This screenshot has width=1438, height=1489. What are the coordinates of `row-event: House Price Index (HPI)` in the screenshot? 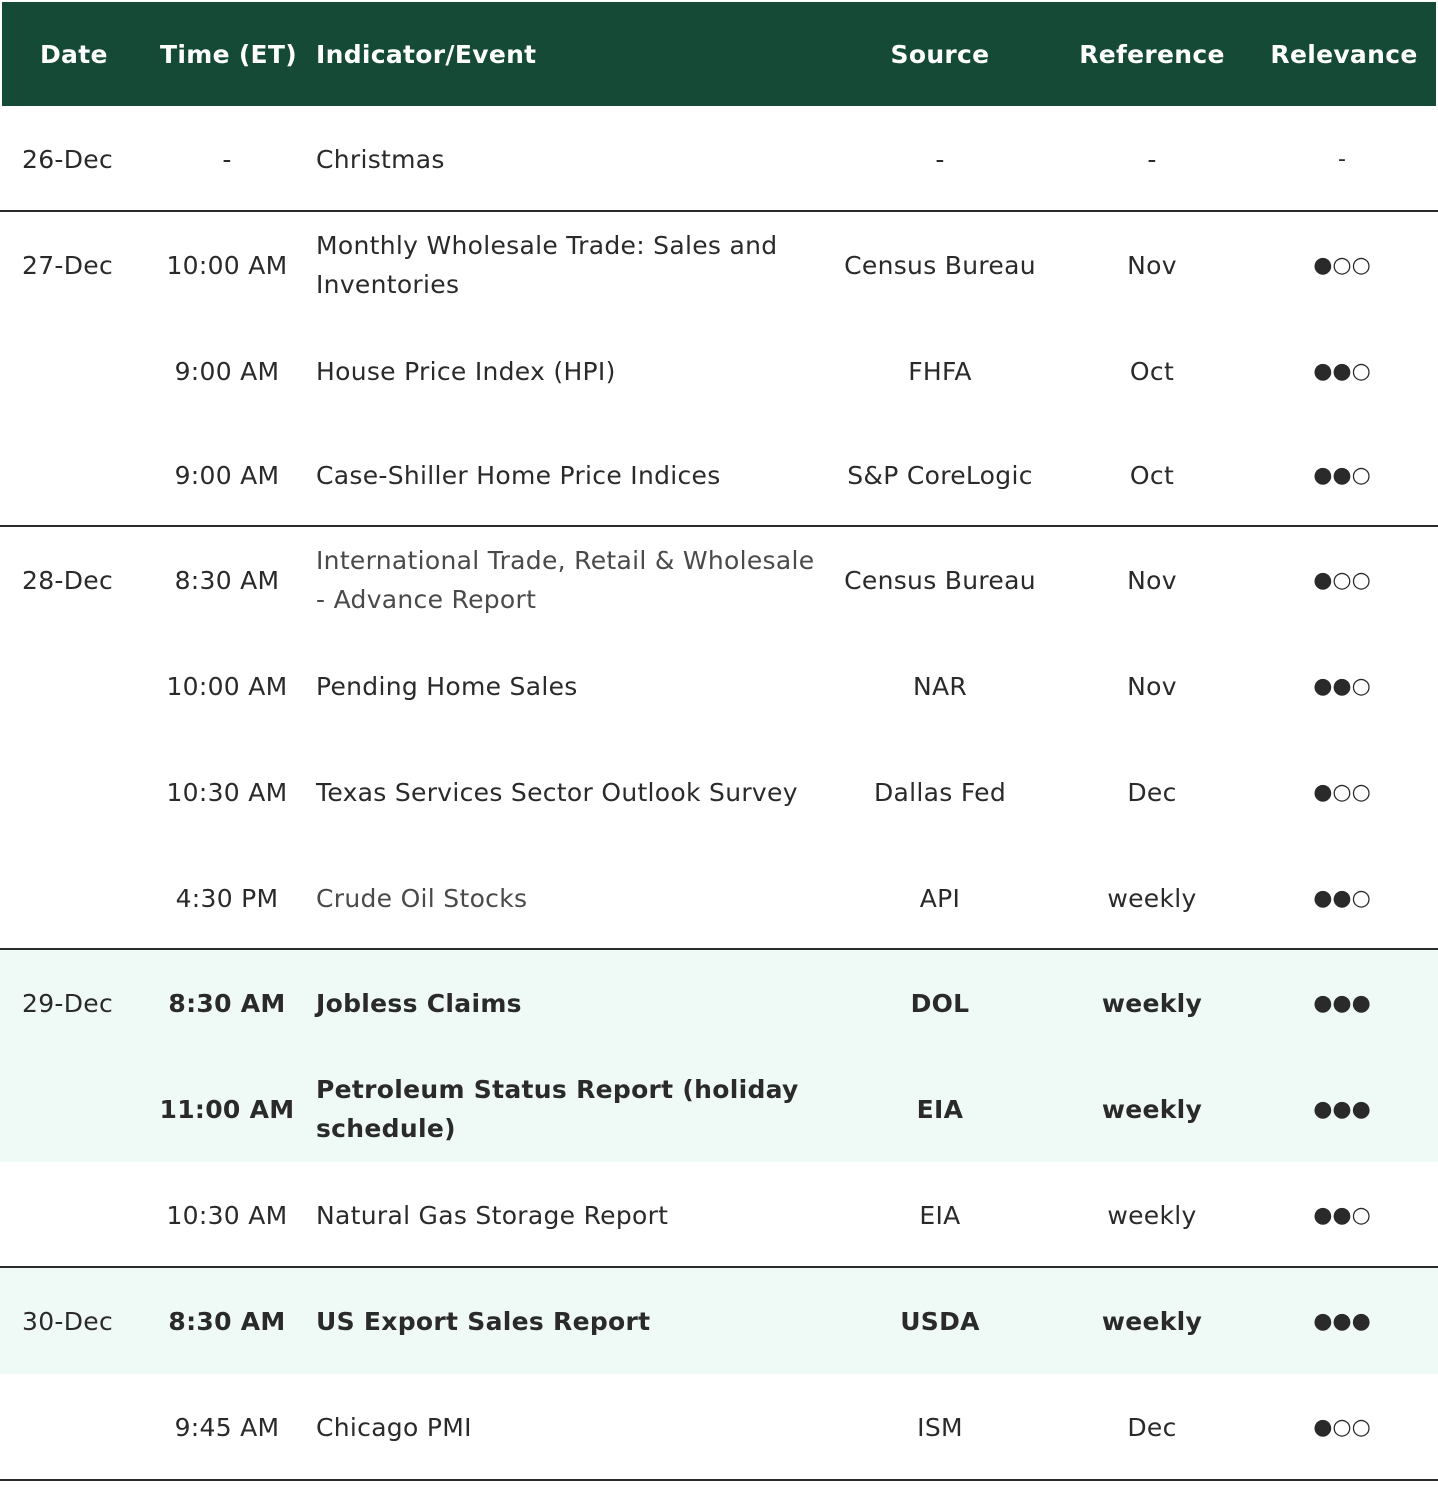 It's located at (466, 371).